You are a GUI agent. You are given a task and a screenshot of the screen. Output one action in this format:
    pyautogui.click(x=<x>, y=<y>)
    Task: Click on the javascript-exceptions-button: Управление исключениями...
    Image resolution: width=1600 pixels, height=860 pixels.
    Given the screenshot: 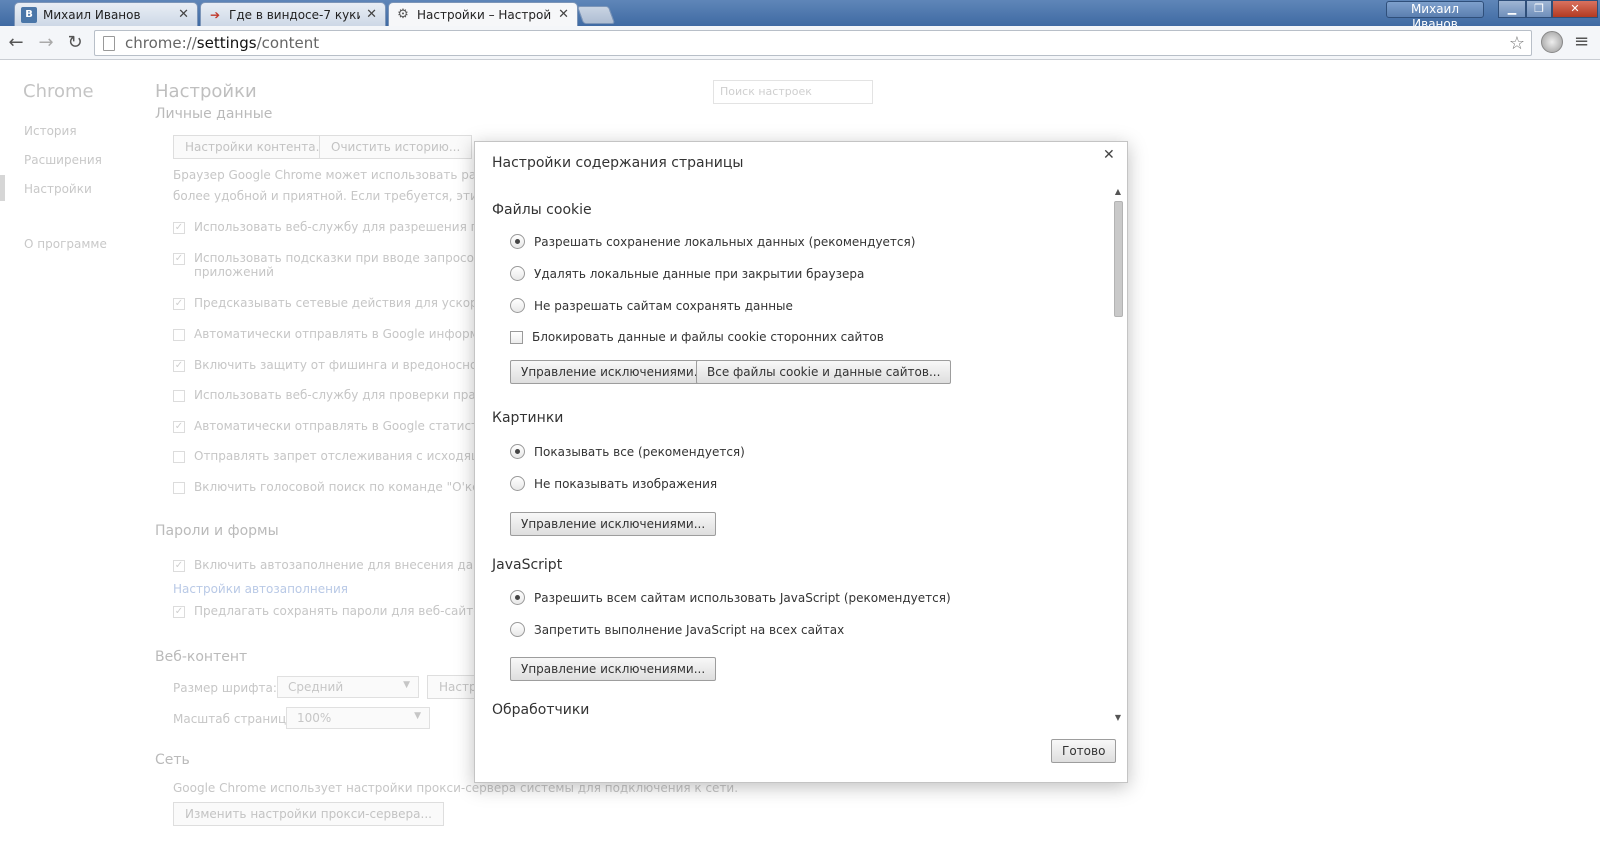 What is the action you would take?
    pyautogui.click(x=613, y=669)
    